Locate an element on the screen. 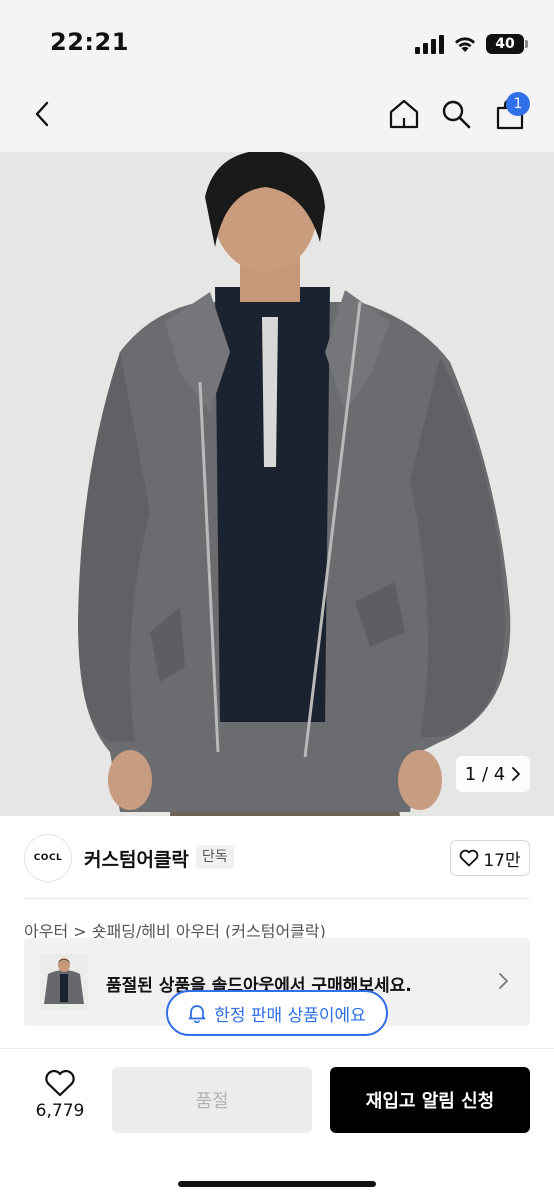 This screenshot has width=554, height=1200. limited-edition-notice: 한정 판매 상품이에요 is located at coordinates (277, 1013).